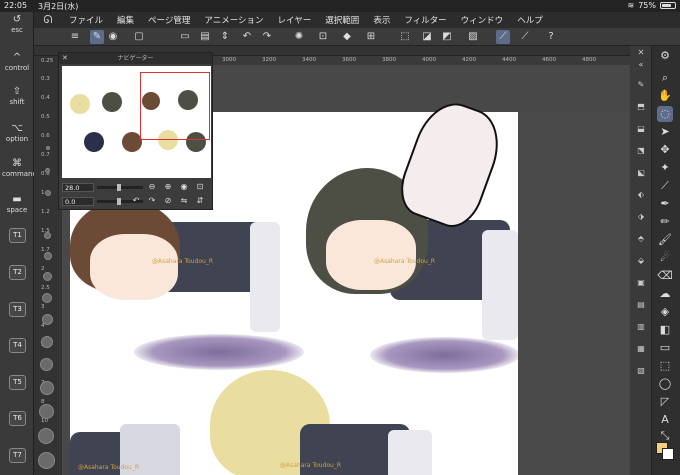 This screenshot has height=475, width=680. What do you see at coordinates (641, 65) in the screenshot?
I see `collapse-icon: «` at bounding box center [641, 65].